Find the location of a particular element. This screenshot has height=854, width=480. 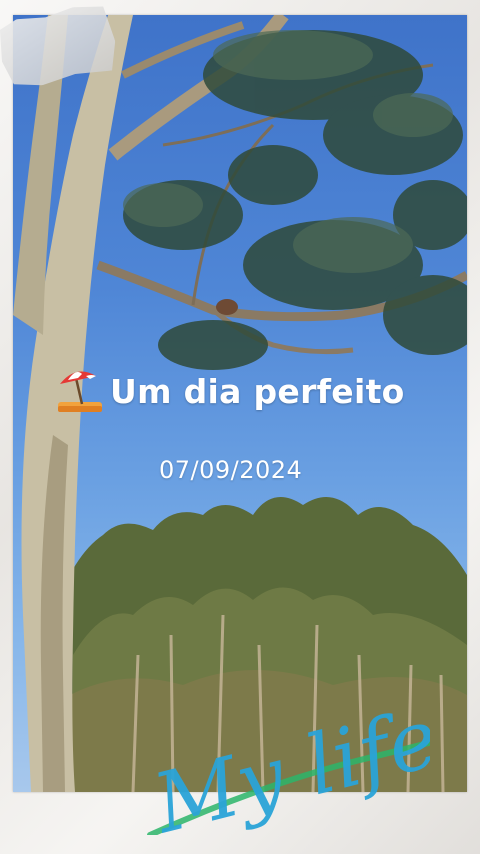

title-text: Um dia perfeito is located at coordinates (257, 391).